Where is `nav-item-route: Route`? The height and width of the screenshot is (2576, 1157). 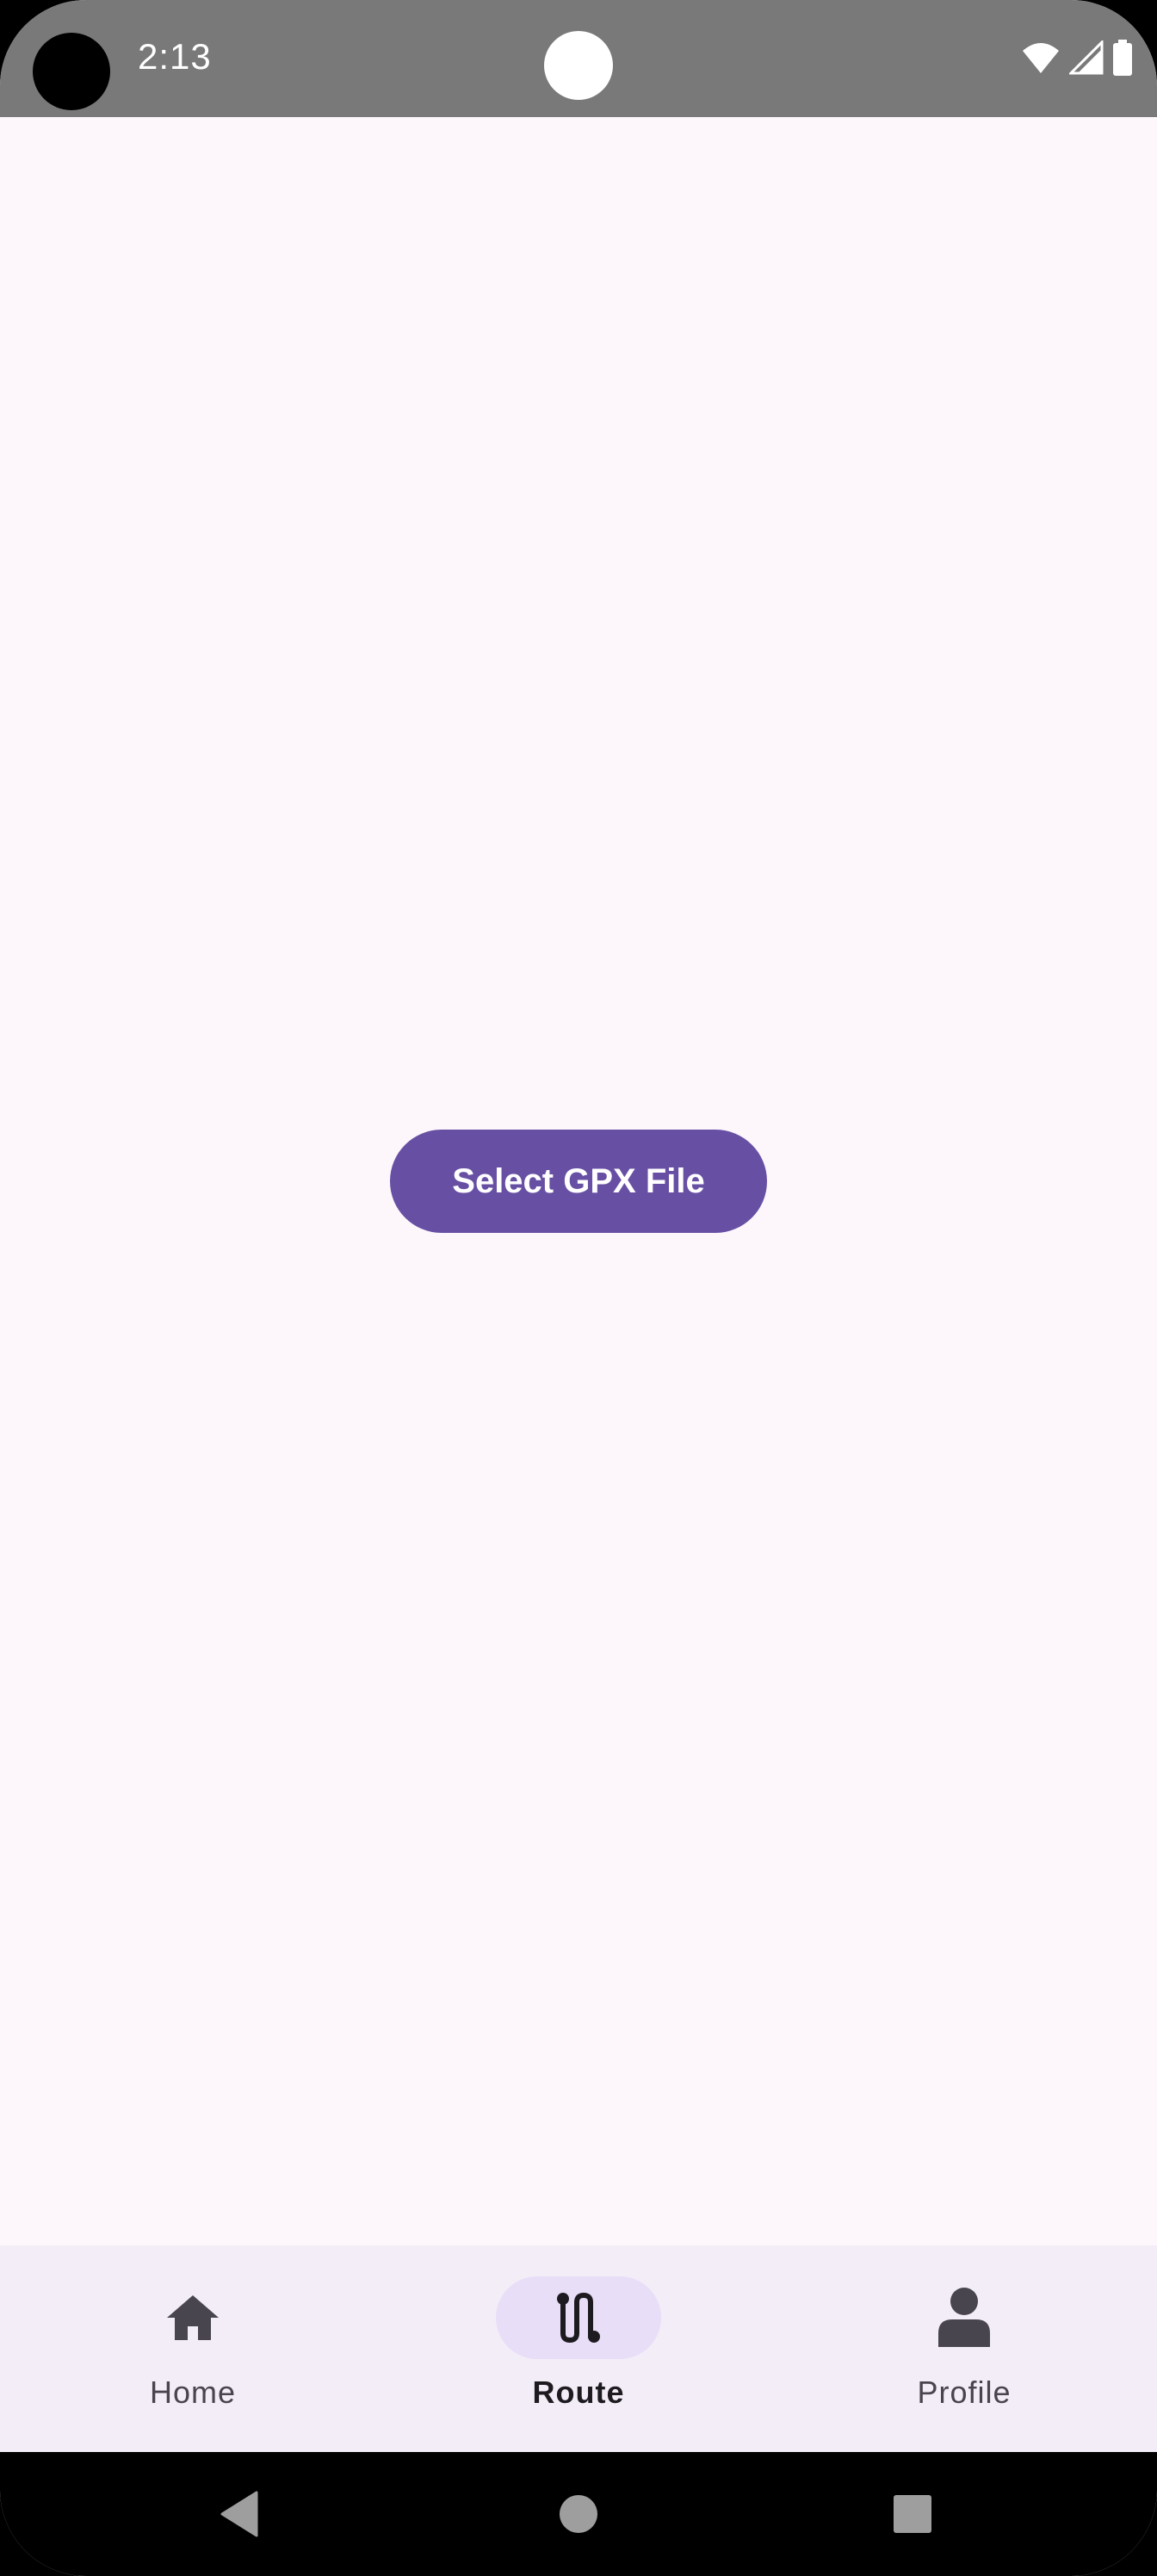
nav-item-route: Route is located at coordinates (579, 2348).